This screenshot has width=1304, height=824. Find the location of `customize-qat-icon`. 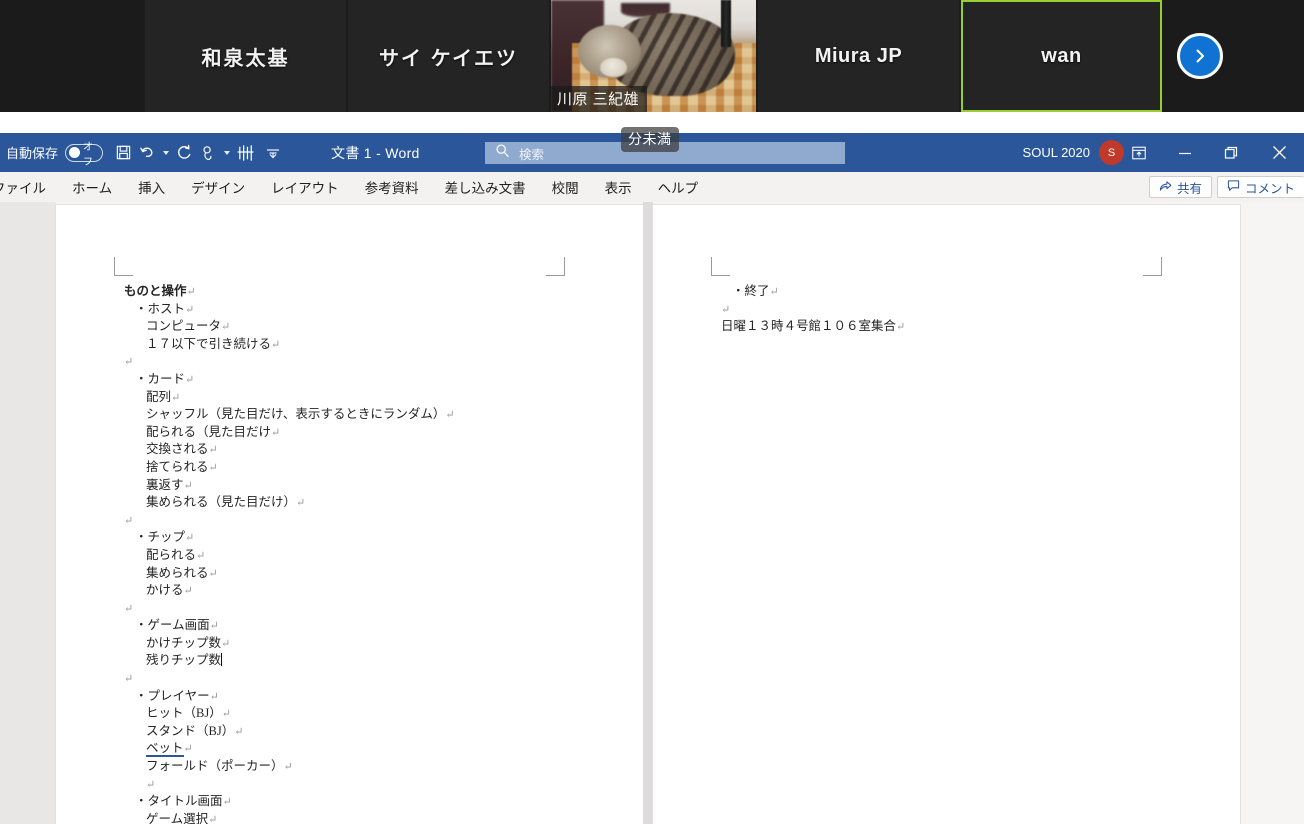

customize-qat-icon is located at coordinates (273, 153).